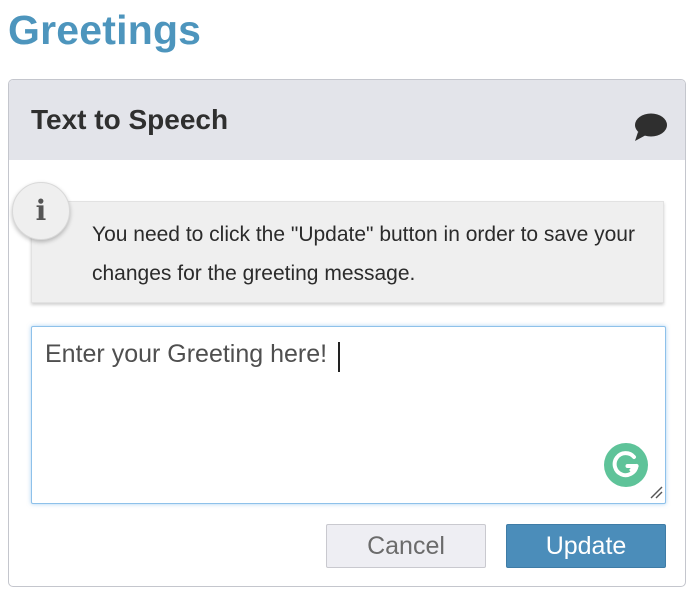  What do you see at coordinates (130, 119) in the screenshot?
I see `panel-title: Text to Speech` at bounding box center [130, 119].